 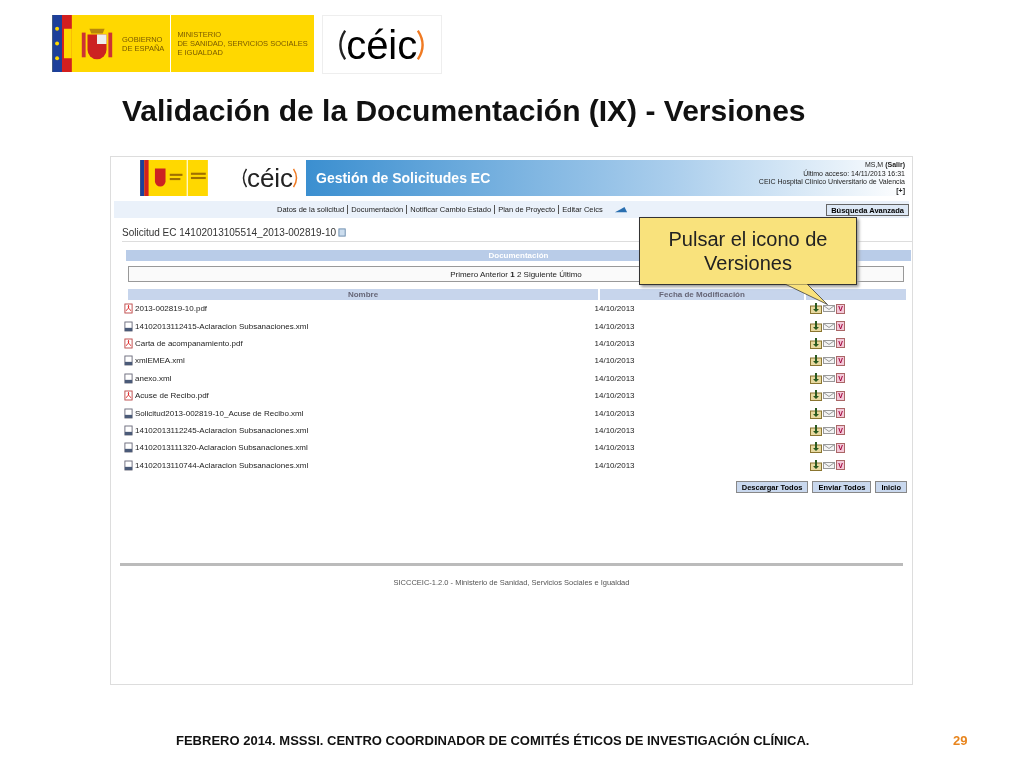 I want to click on file-link: 14102013111320-Aclaracion Subsanaciones.xml, so click(x=221, y=448).